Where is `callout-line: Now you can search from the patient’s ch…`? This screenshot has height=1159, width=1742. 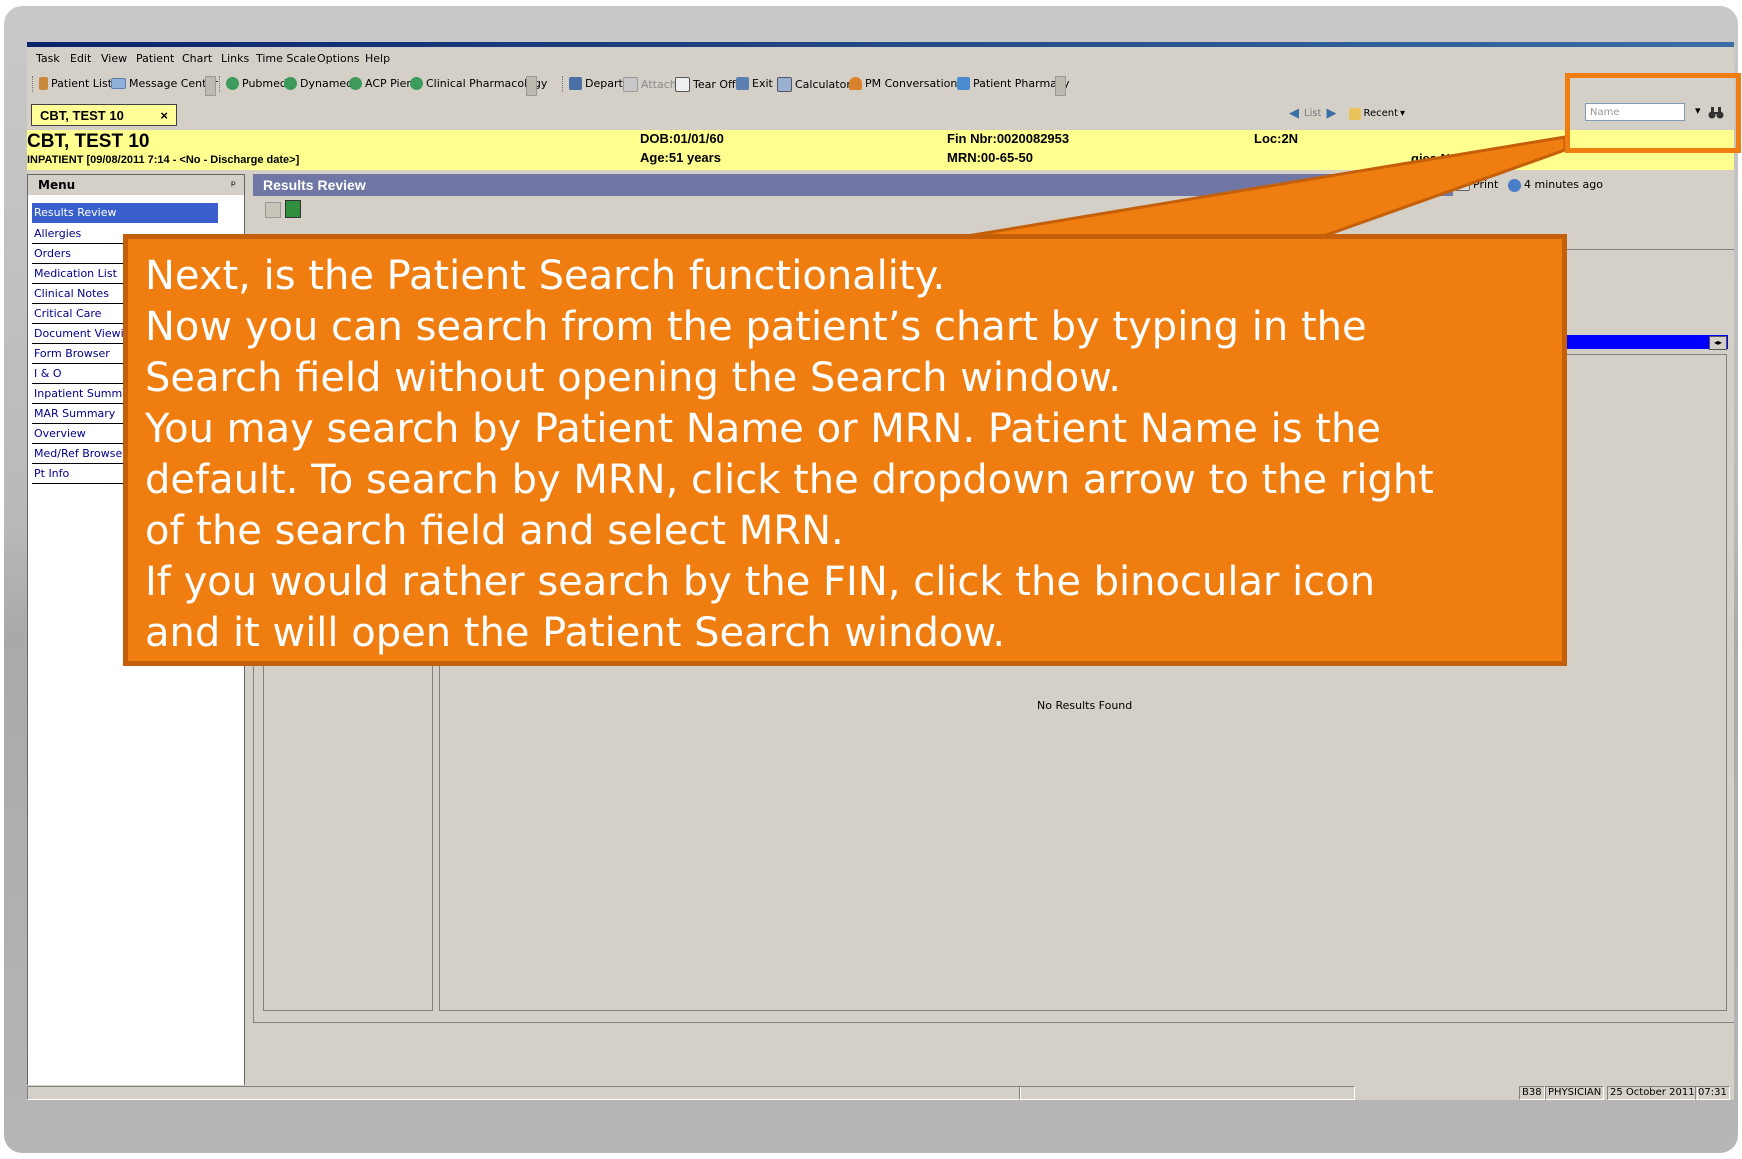 callout-line: Now you can search from the patient’s ch… is located at coordinates (756, 327).